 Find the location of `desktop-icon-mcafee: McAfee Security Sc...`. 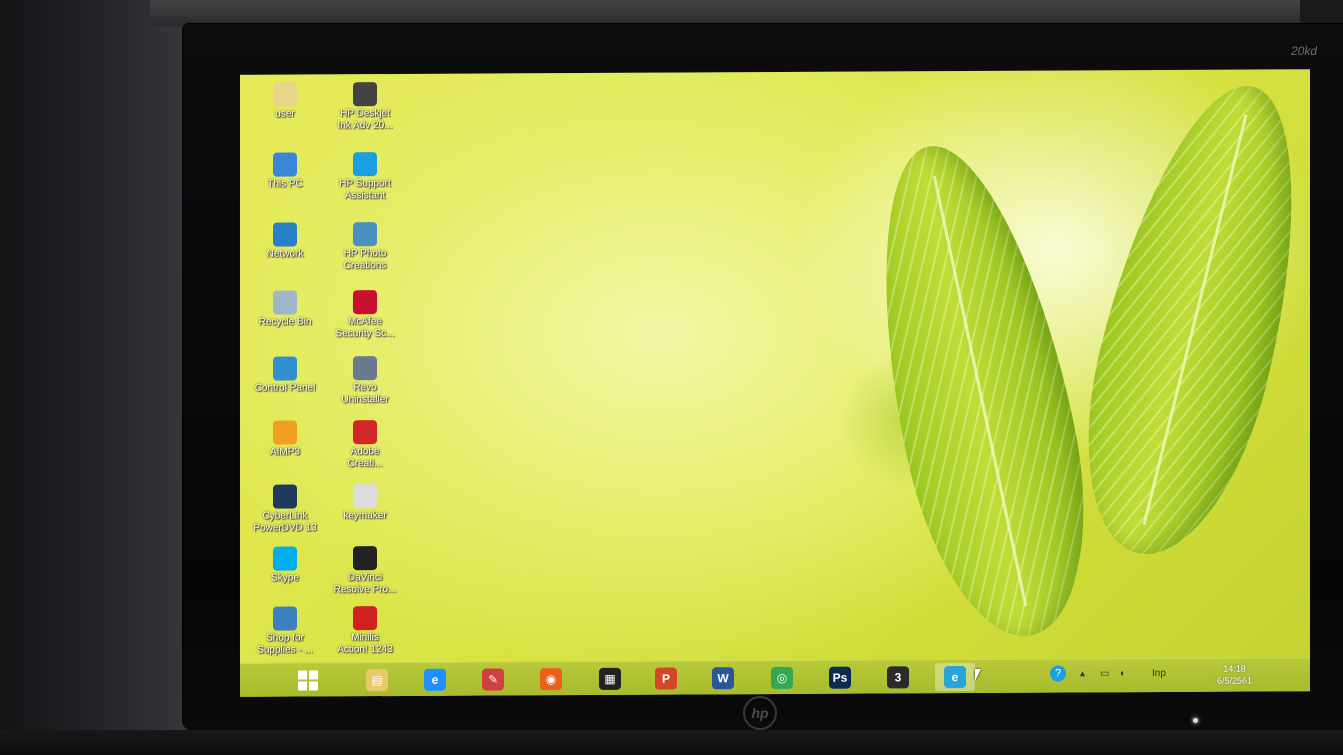

desktop-icon-mcafee: McAfee Security Sc... is located at coordinates (365, 315).